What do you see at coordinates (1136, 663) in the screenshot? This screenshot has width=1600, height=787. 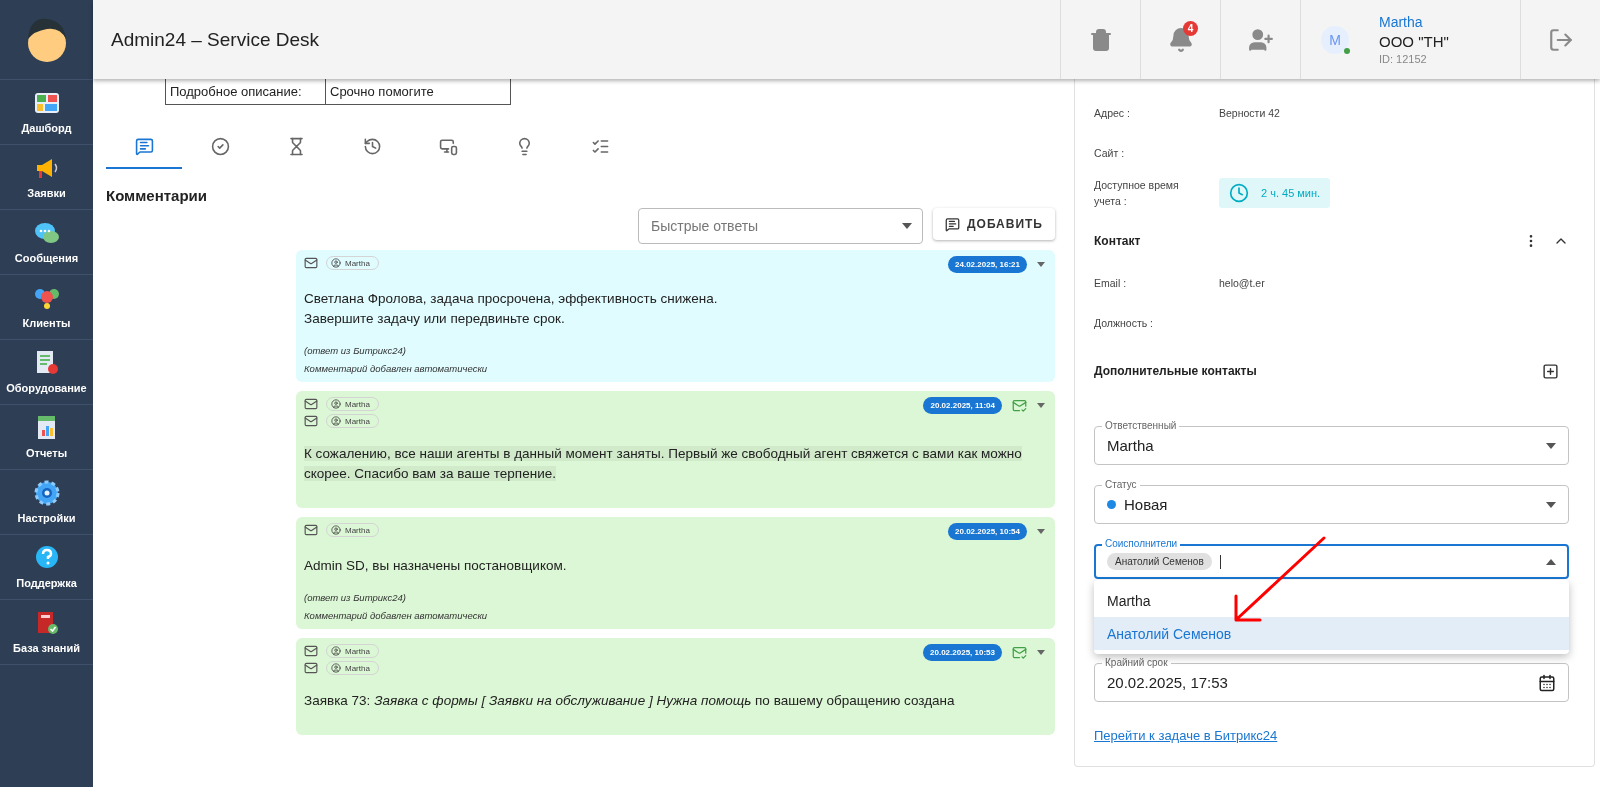 I see `field-label: Крайний срок` at bounding box center [1136, 663].